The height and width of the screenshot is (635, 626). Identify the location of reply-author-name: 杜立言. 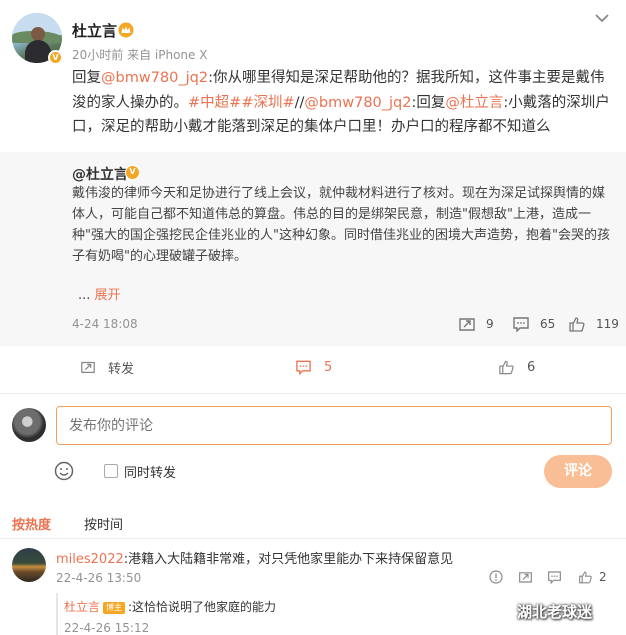
(82, 607).